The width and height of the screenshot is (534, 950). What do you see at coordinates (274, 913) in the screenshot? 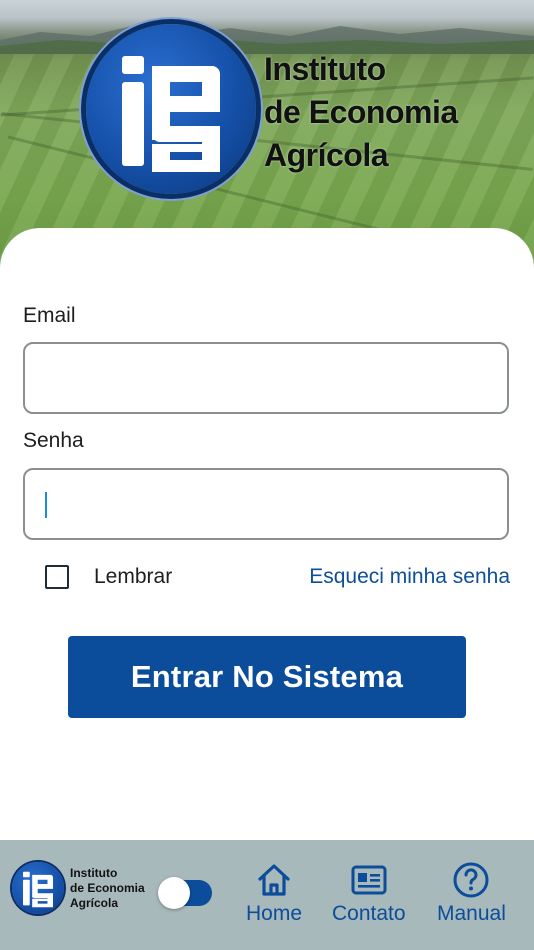
I see `nav-home-label: Home` at bounding box center [274, 913].